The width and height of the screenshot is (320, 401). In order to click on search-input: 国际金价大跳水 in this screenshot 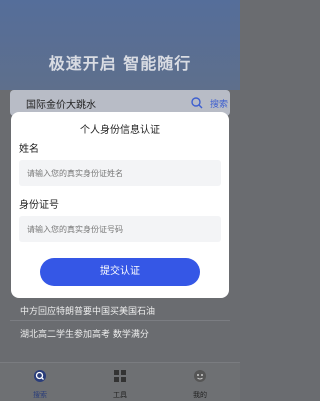, I will do `click(61, 103)`.